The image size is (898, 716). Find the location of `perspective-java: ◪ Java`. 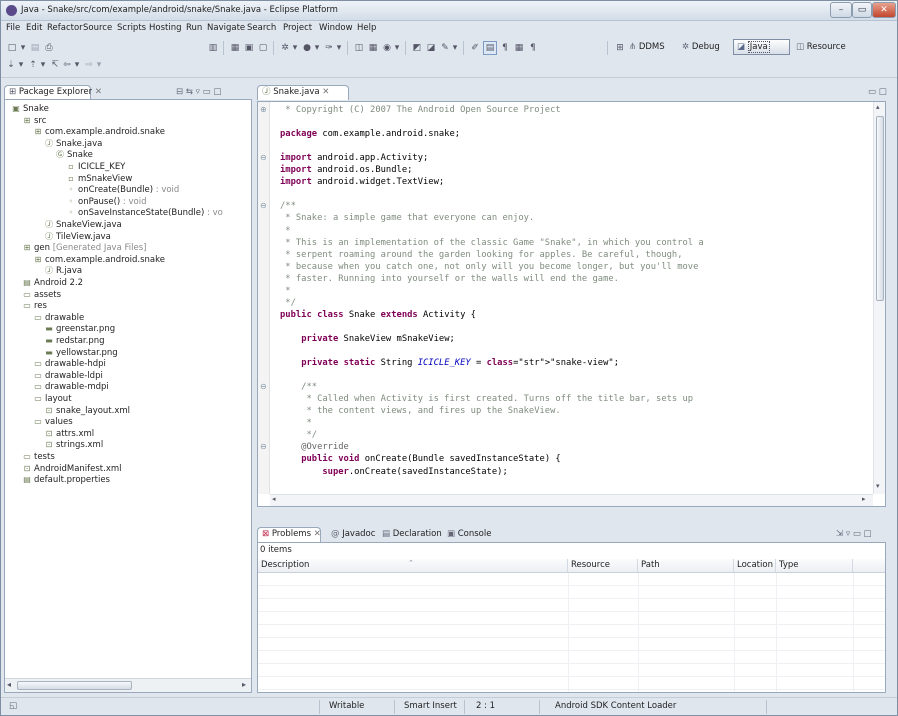

perspective-java: ◪ Java is located at coordinates (761, 47).